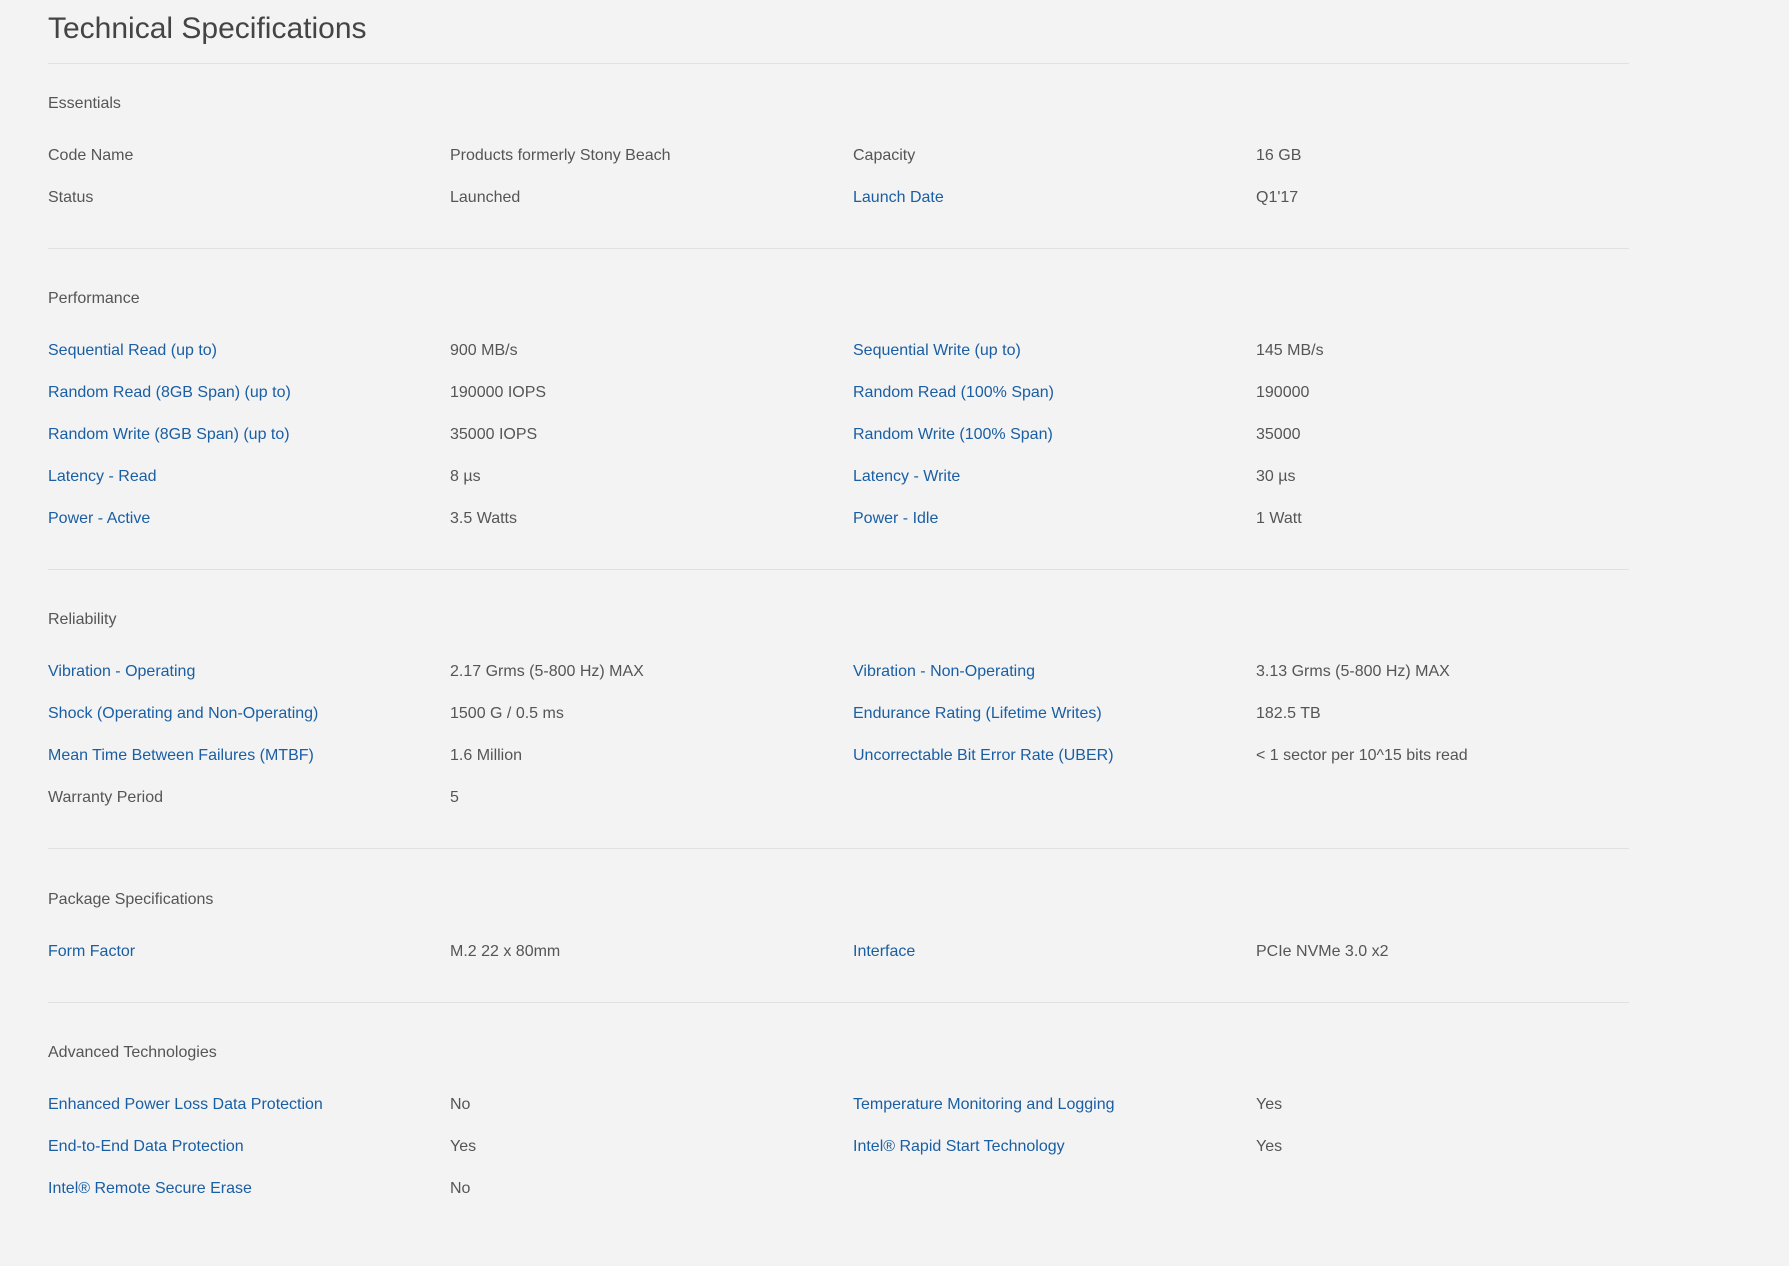 This screenshot has width=1789, height=1266. What do you see at coordinates (102, 477) in the screenshot?
I see `spec-label-latency-read: Latency - Read` at bounding box center [102, 477].